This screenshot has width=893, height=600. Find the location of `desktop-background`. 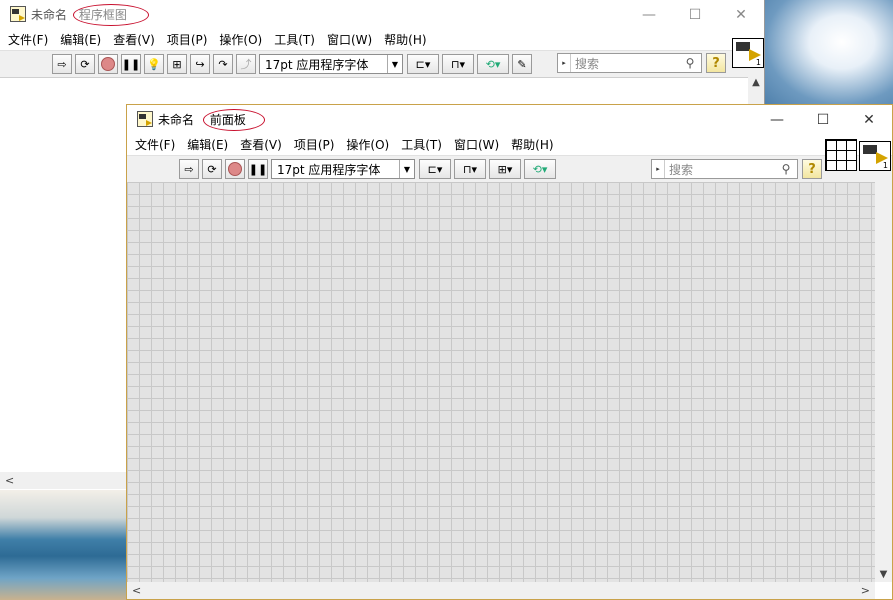

desktop-background is located at coordinates (829, 52).